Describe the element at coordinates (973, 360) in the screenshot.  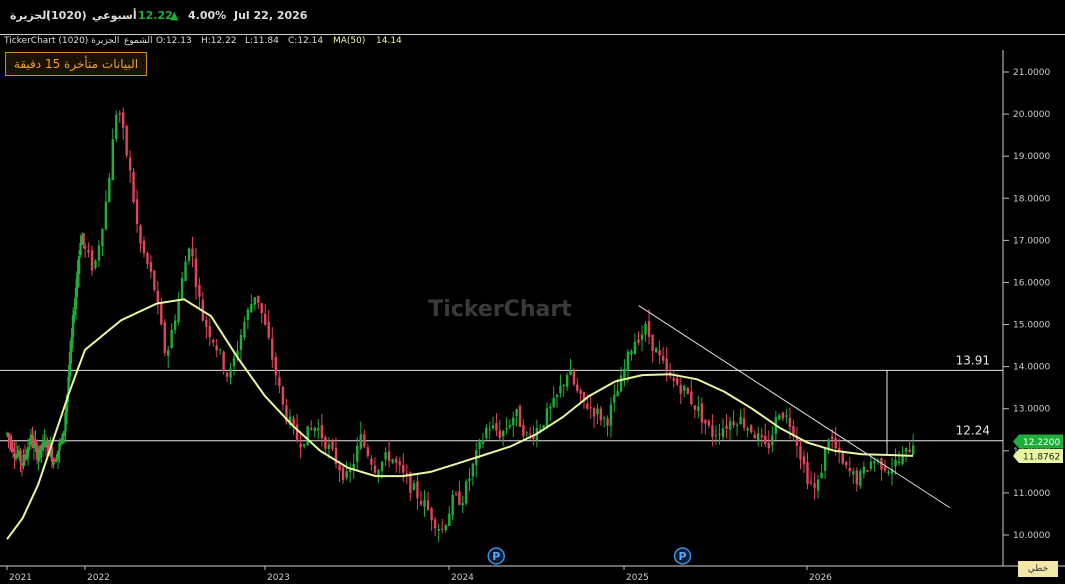
I see `horizontal-line-label: 13.91` at that location.